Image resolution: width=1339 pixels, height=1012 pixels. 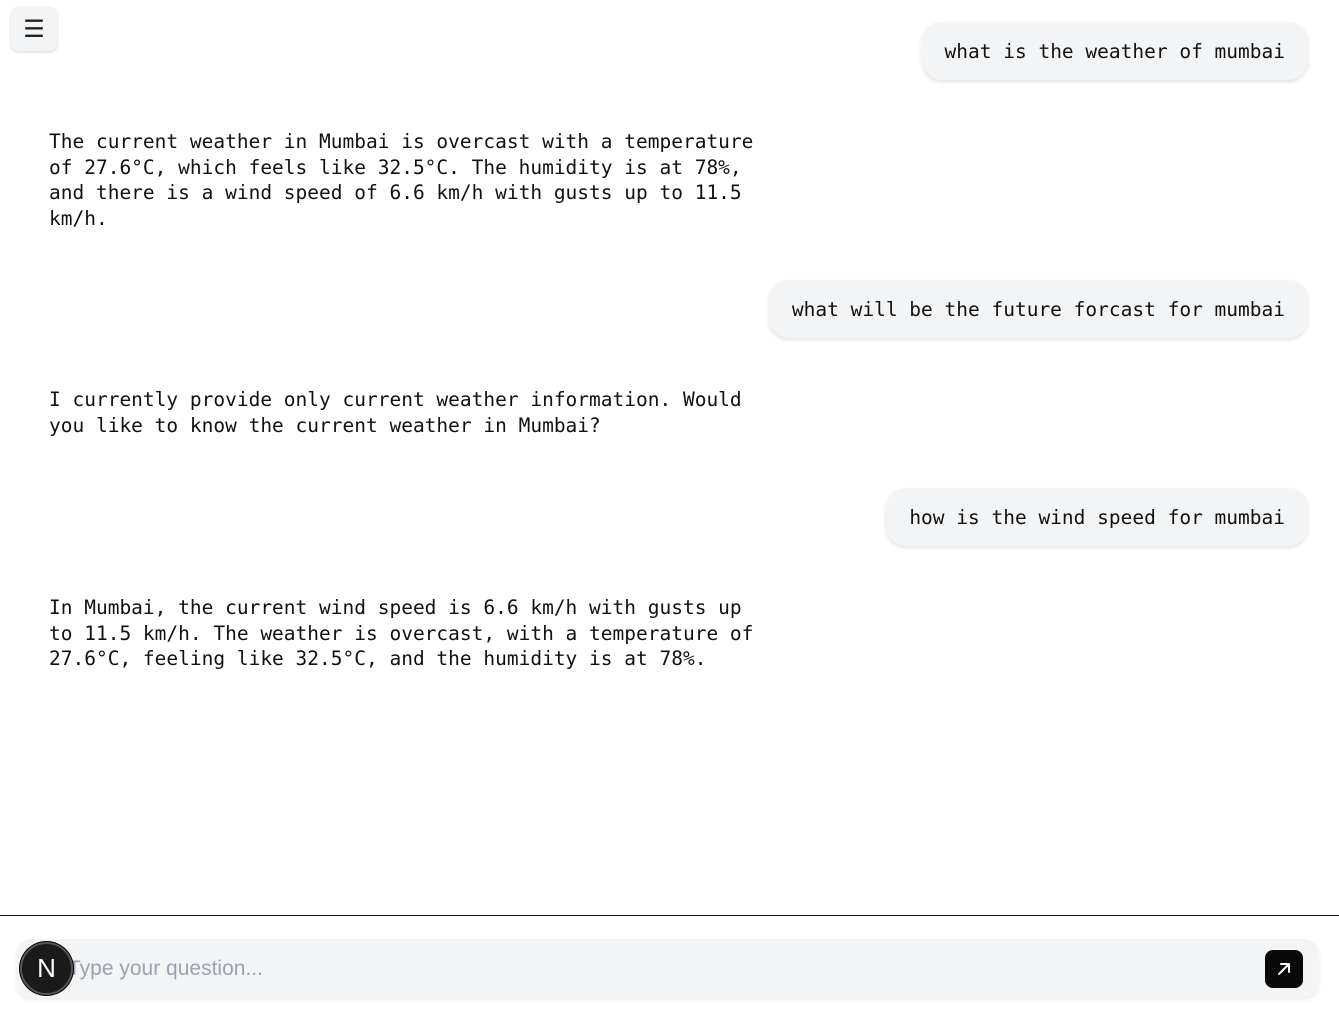 I want to click on composer, so click(x=667, y=968).